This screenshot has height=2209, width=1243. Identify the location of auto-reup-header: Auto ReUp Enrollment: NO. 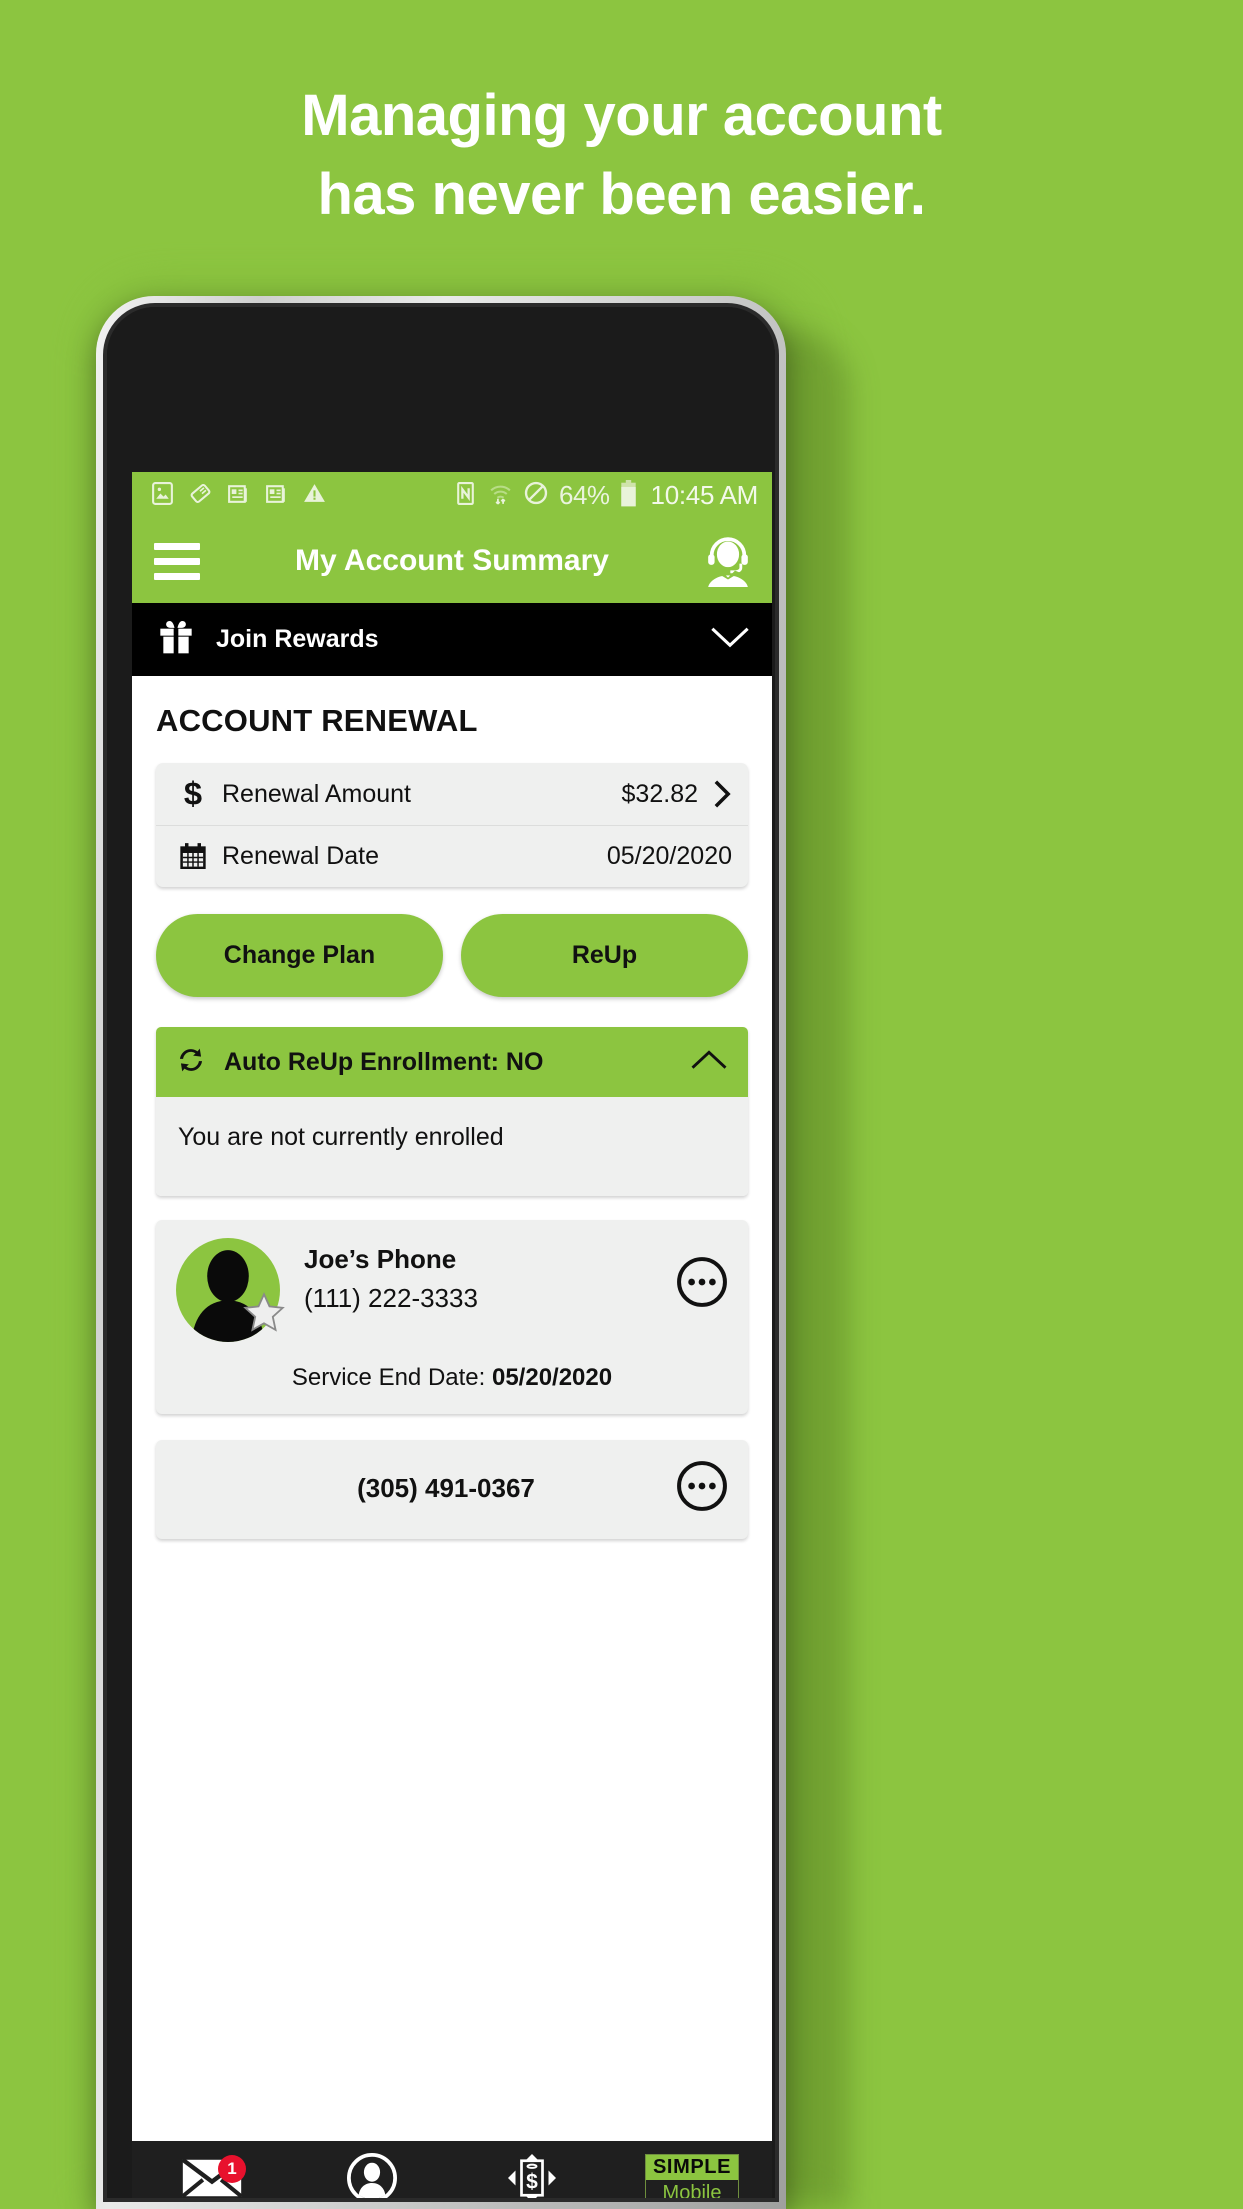
(452, 1062).